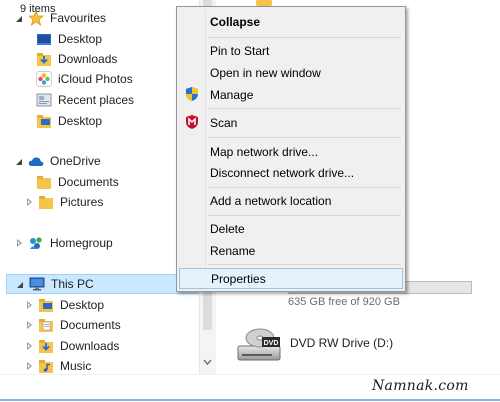  Describe the element at coordinates (291, 94) in the screenshot. I see `menu-item-manage: Manage` at that location.